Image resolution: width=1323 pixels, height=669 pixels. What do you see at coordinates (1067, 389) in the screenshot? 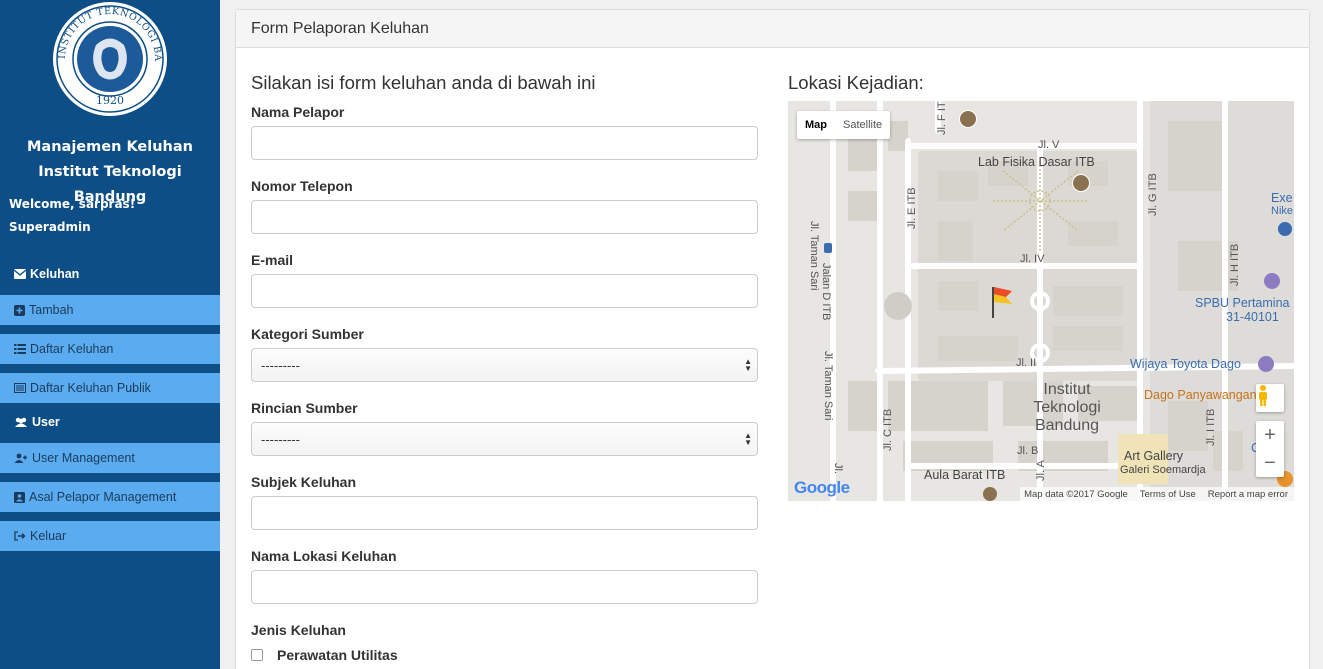
I see `map-label-itb-line1: Institut` at bounding box center [1067, 389].